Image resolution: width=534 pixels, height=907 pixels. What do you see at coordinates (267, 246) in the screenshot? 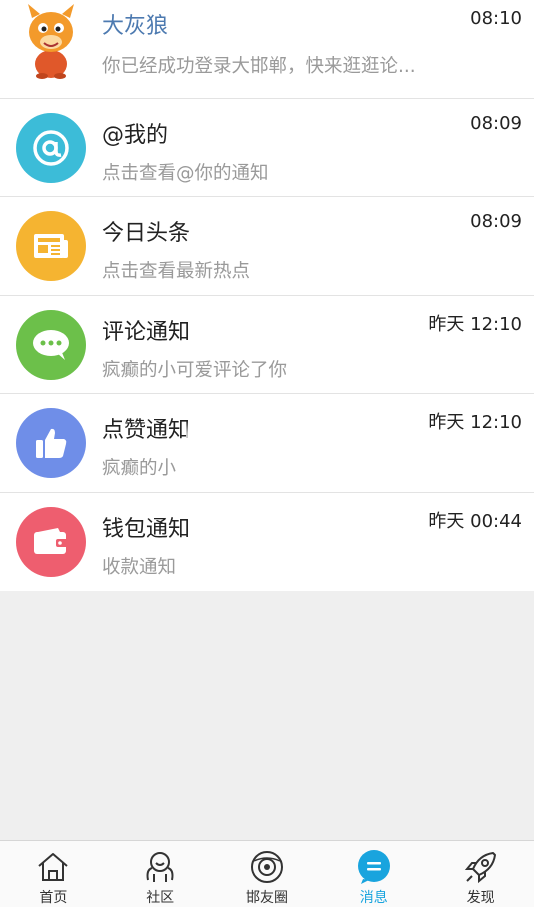
I see `message-row-headlines: 今日头条 点击查看最新热点 08:09` at bounding box center [267, 246].